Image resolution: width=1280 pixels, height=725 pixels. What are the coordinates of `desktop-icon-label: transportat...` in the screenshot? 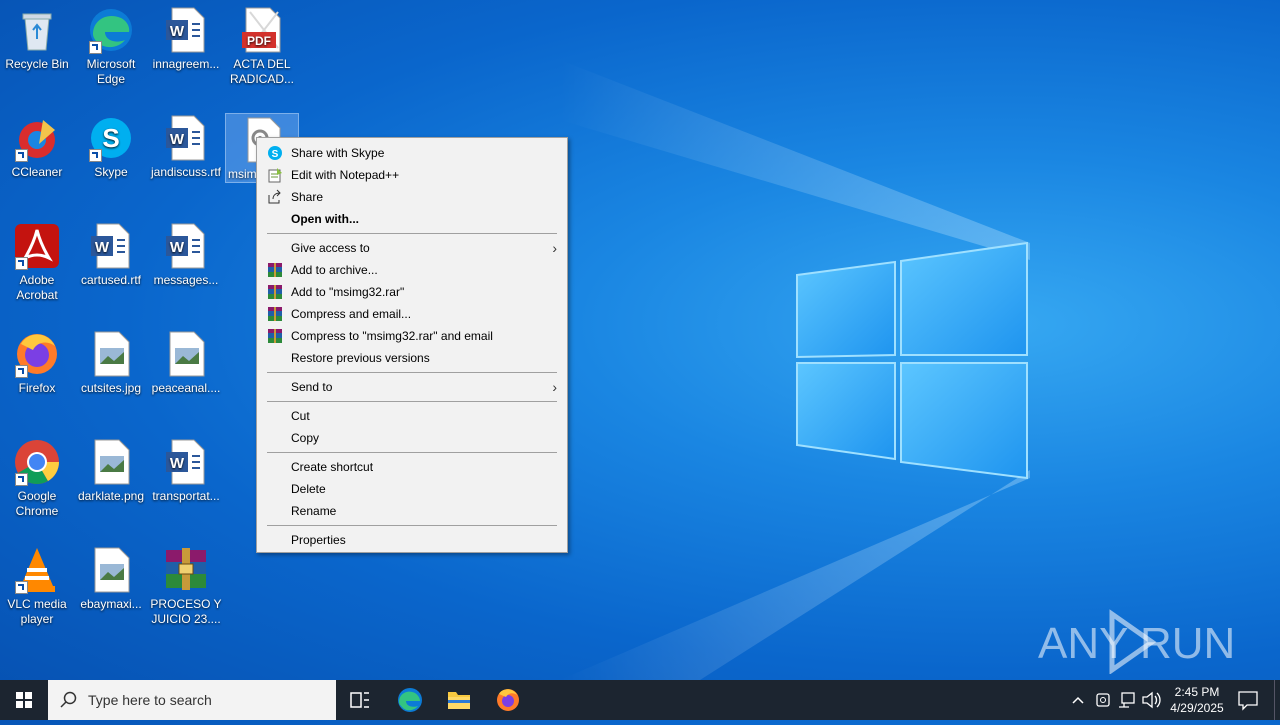 It's located at (186, 496).